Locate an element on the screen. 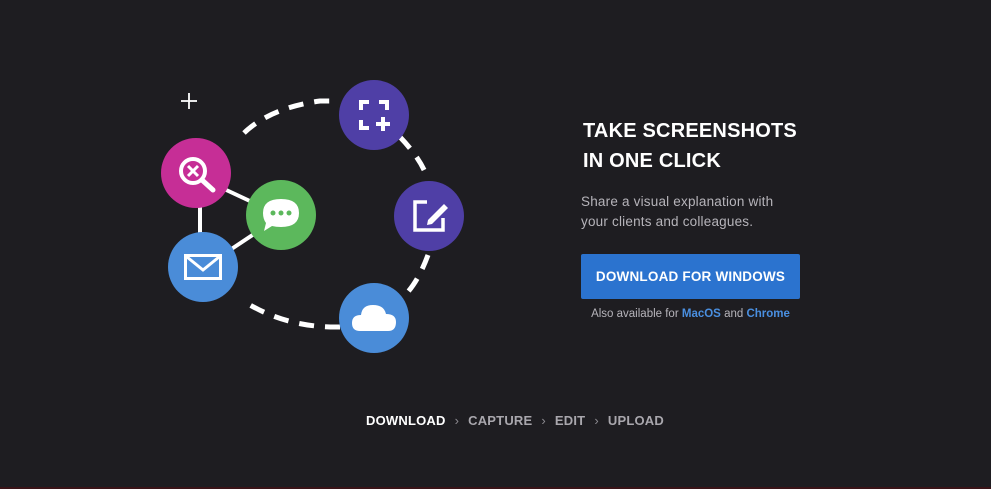 Image resolution: width=991 pixels, height=489 pixels. mail-icon is located at coordinates (203, 267).